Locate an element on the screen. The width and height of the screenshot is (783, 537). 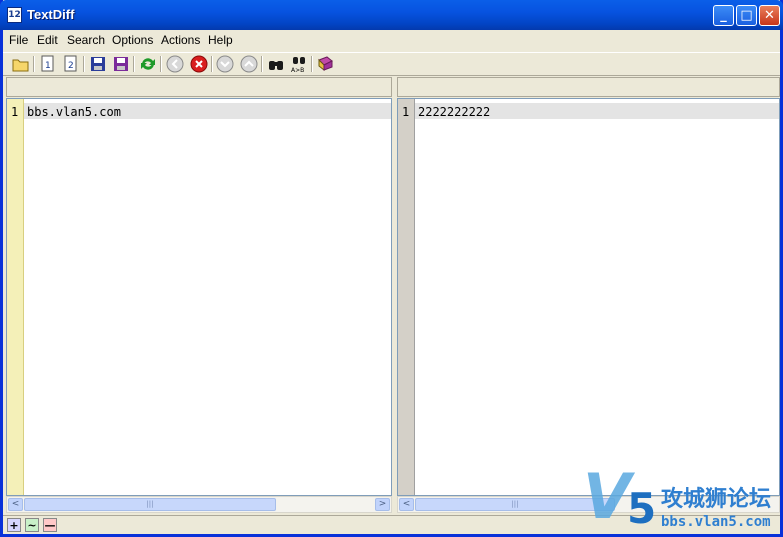
removed-legend-badge: — is located at coordinates (50, 525).